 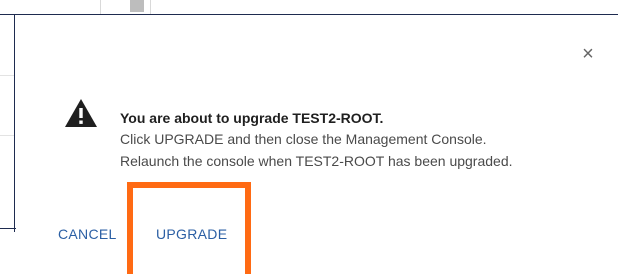 What do you see at coordinates (87, 234) in the screenshot?
I see `cancel-button: CANCEL` at bounding box center [87, 234].